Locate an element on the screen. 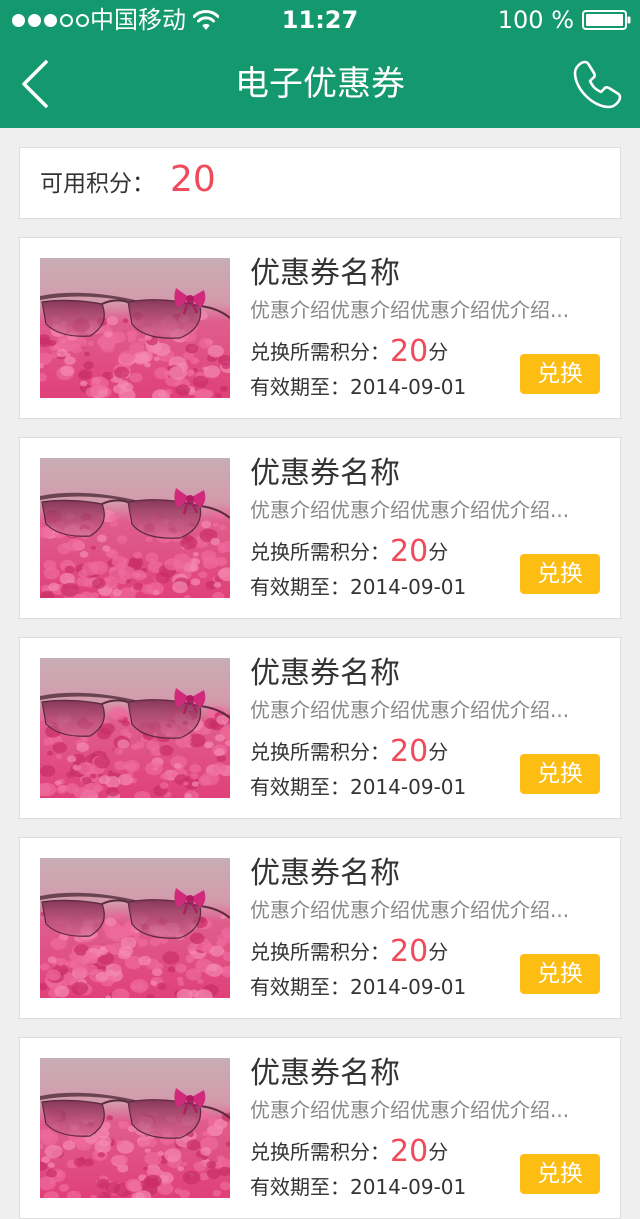 The width and height of the screenshot is (640, 1219). status-bar: 中国移动 11:27 100 % is located at coordinates (320, 20).